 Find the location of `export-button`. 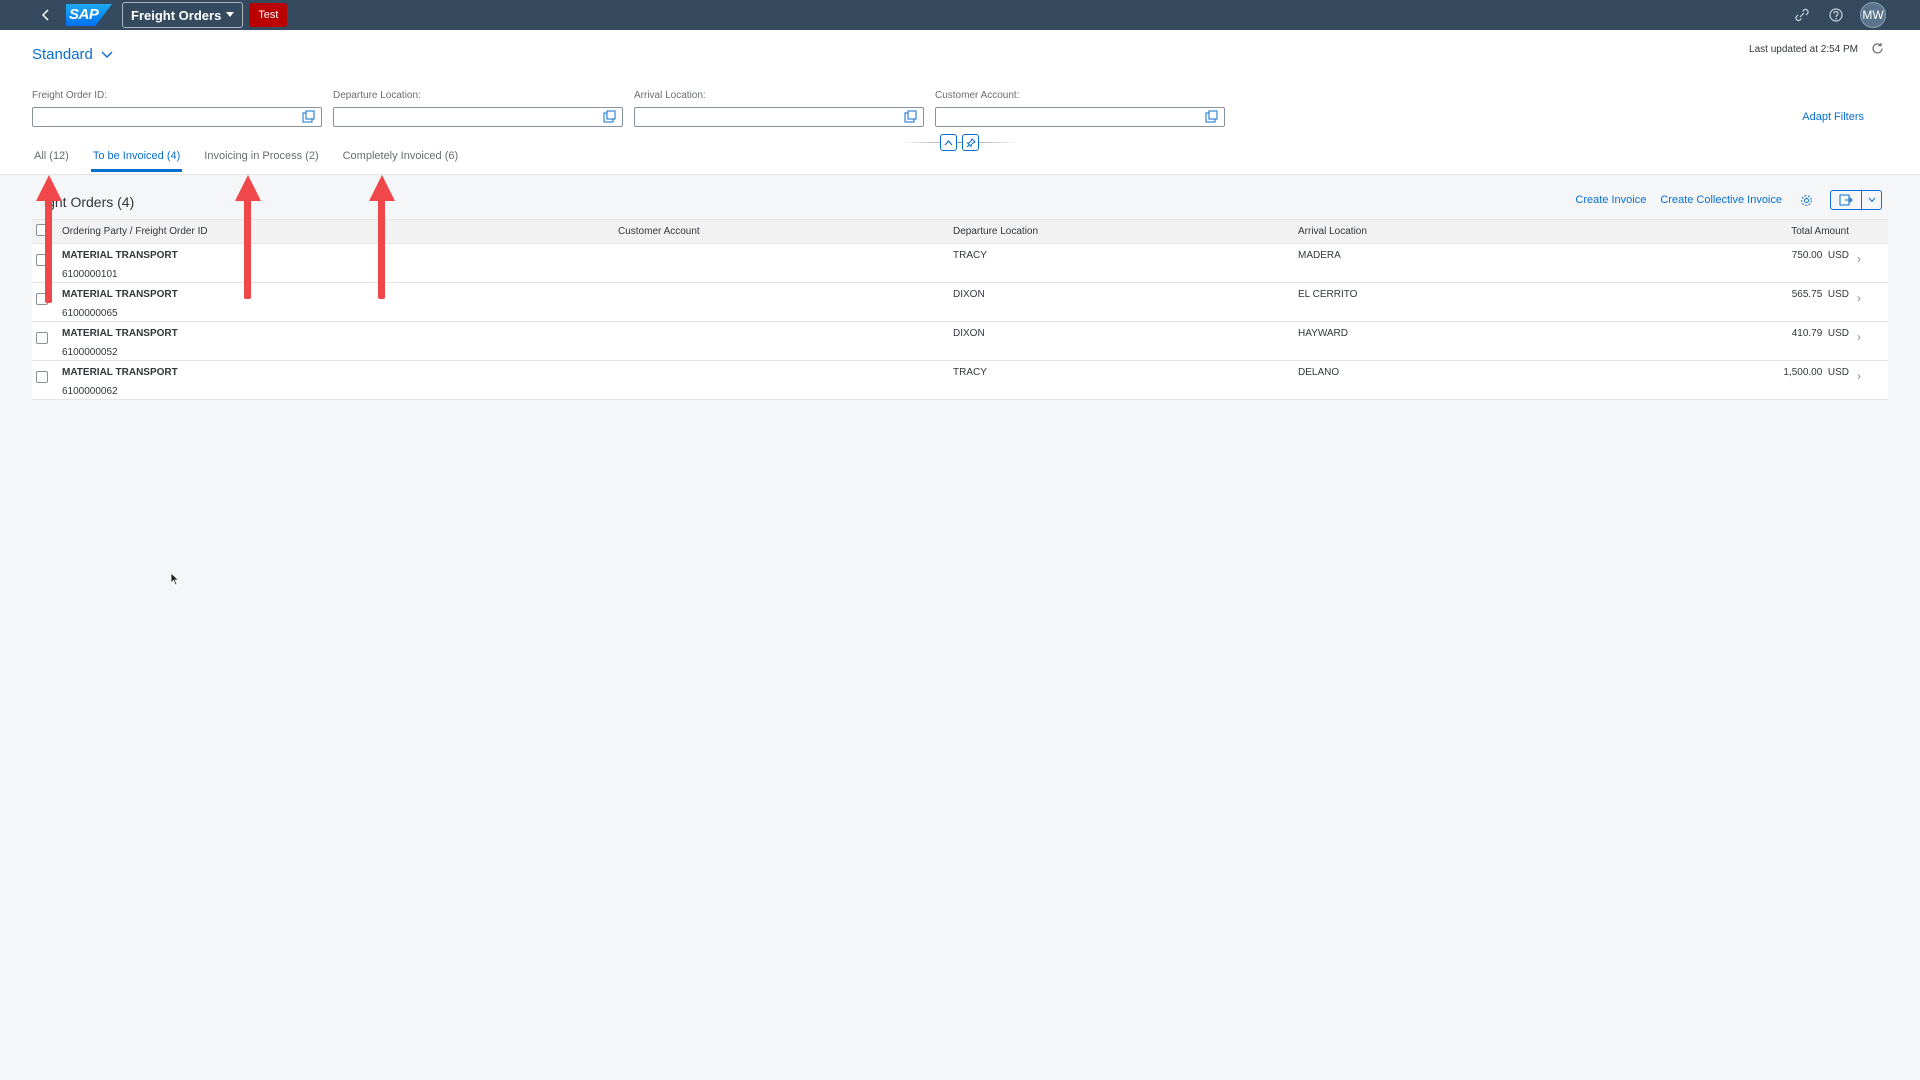

export-button is located at coordinates (1856, 200).